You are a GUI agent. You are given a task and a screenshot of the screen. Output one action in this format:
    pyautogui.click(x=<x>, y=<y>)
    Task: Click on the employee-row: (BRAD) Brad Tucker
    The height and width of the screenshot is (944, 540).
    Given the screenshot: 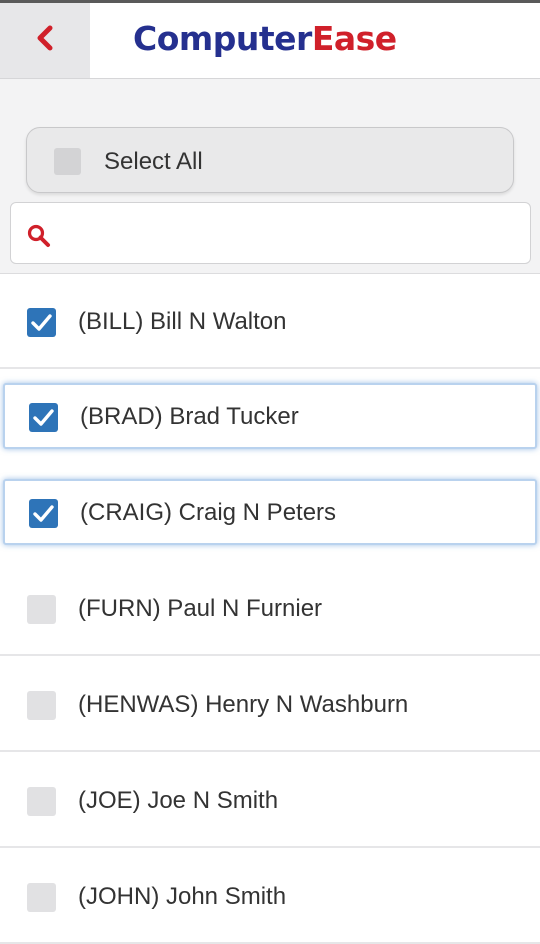 What is the action you would take?
    pyautogui.click(x=270, y=416)
    